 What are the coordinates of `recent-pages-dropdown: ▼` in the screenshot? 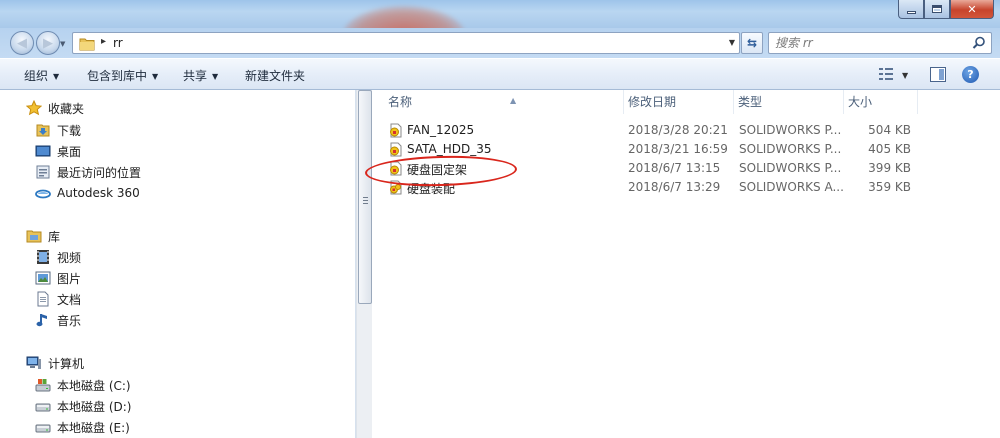 It's located at (62, 44).